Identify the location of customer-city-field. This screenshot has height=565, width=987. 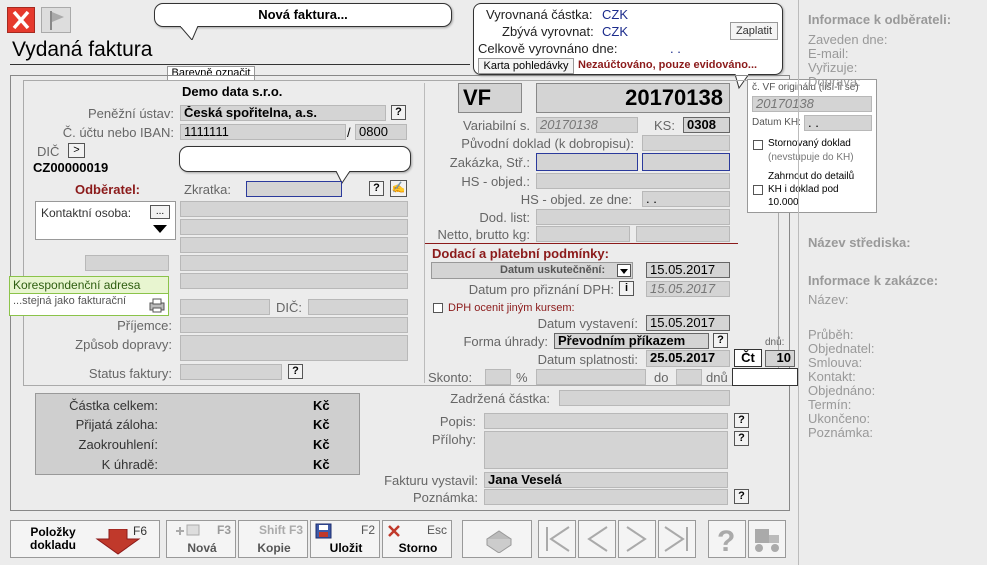
(294, 263).